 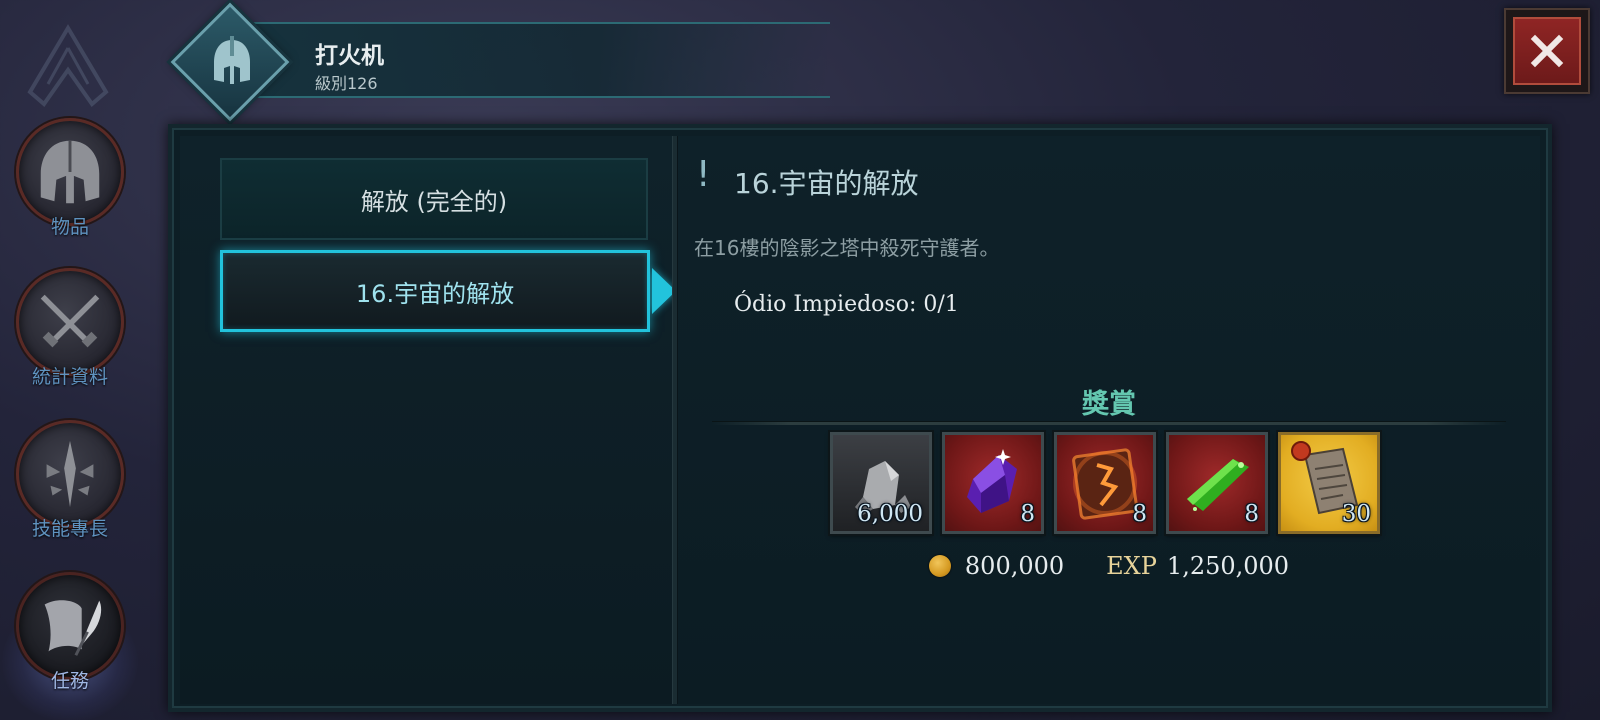 What do you see at coordinates (69, 681) in the screenshot?
I see `sidebar-item-label: 任務` at bounding box center [69, 681].